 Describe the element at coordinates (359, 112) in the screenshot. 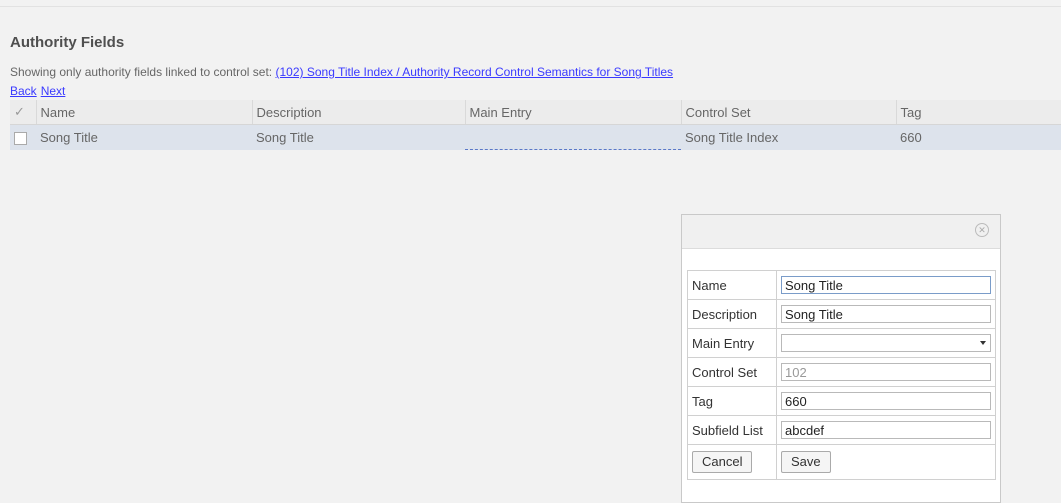

I see `column-header-description: Description` at that location.